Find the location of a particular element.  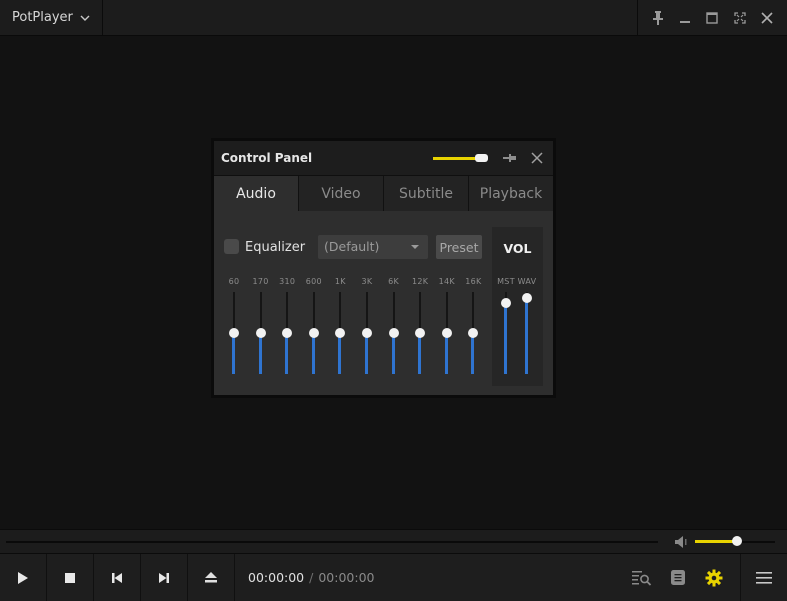

previous-icon is located at coordinates (117, 577).